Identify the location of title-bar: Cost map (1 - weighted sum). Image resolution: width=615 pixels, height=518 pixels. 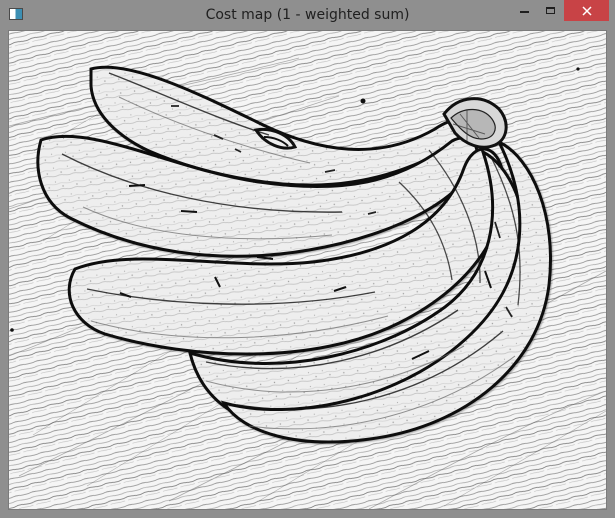
(307, 15).